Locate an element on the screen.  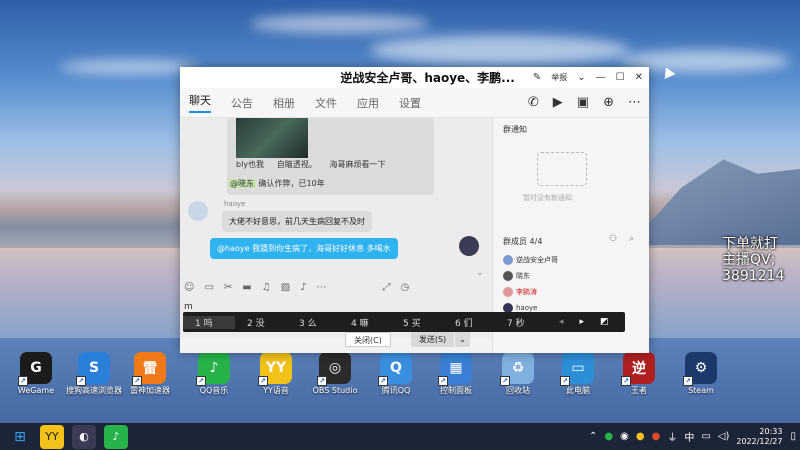
tab-announcement: 公告 is located at coordinates (242, 103).